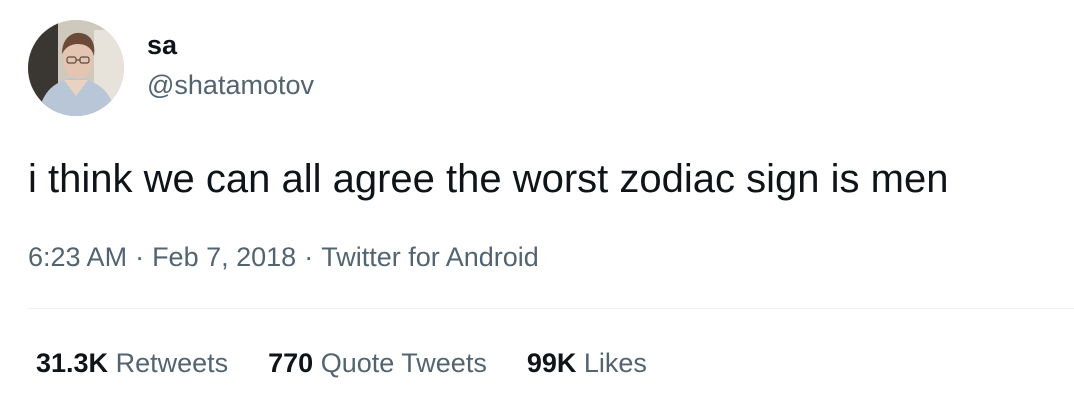 The width and height of the screenshot is (1074, 412). Describe the element at coordinates (230, 66) in the screenshot. I see `author-names: sa @shatamotov` at that location.